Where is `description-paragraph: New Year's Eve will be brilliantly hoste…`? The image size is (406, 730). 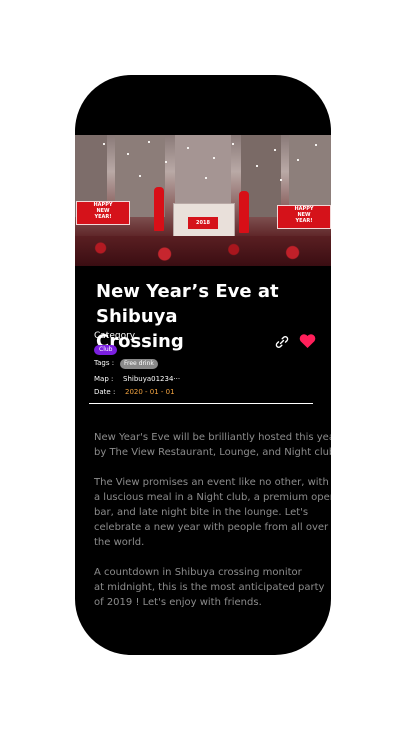 description-paragraph: New Year's Eve will be brilliantly hoste… is located at coordinates (212, 445).